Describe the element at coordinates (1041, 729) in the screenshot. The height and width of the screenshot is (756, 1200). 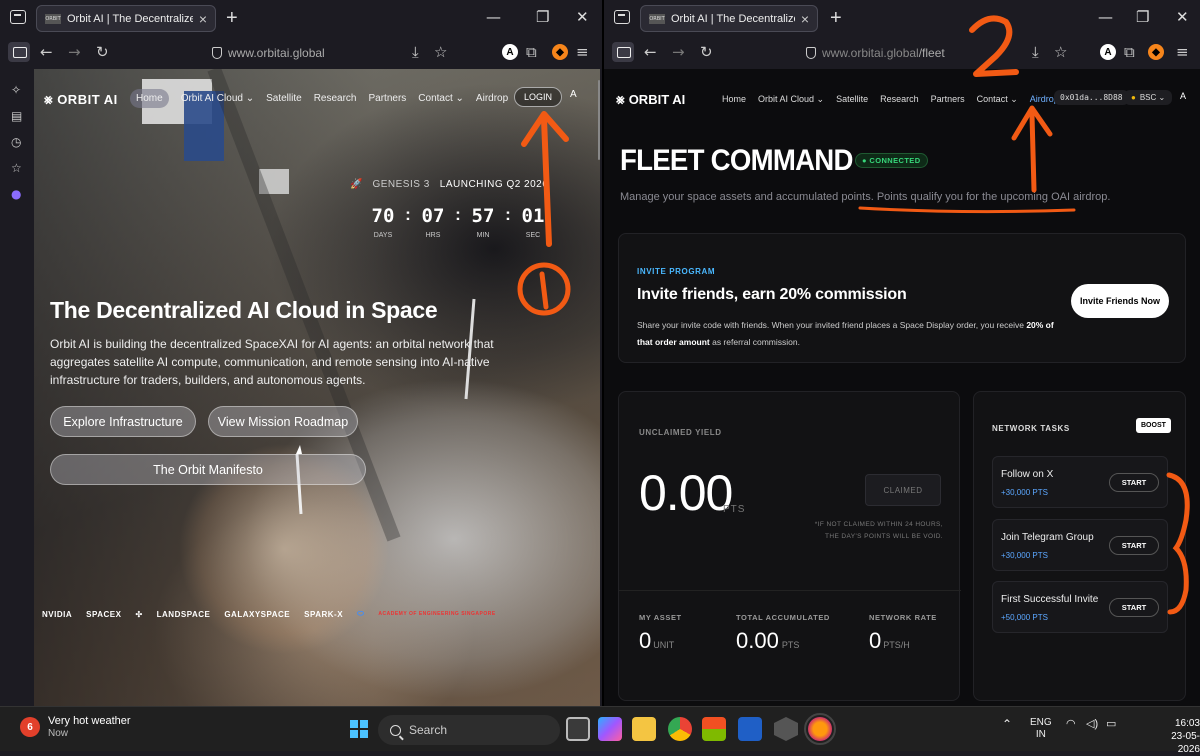
I see `language-indicator: ENG IN` at that location.